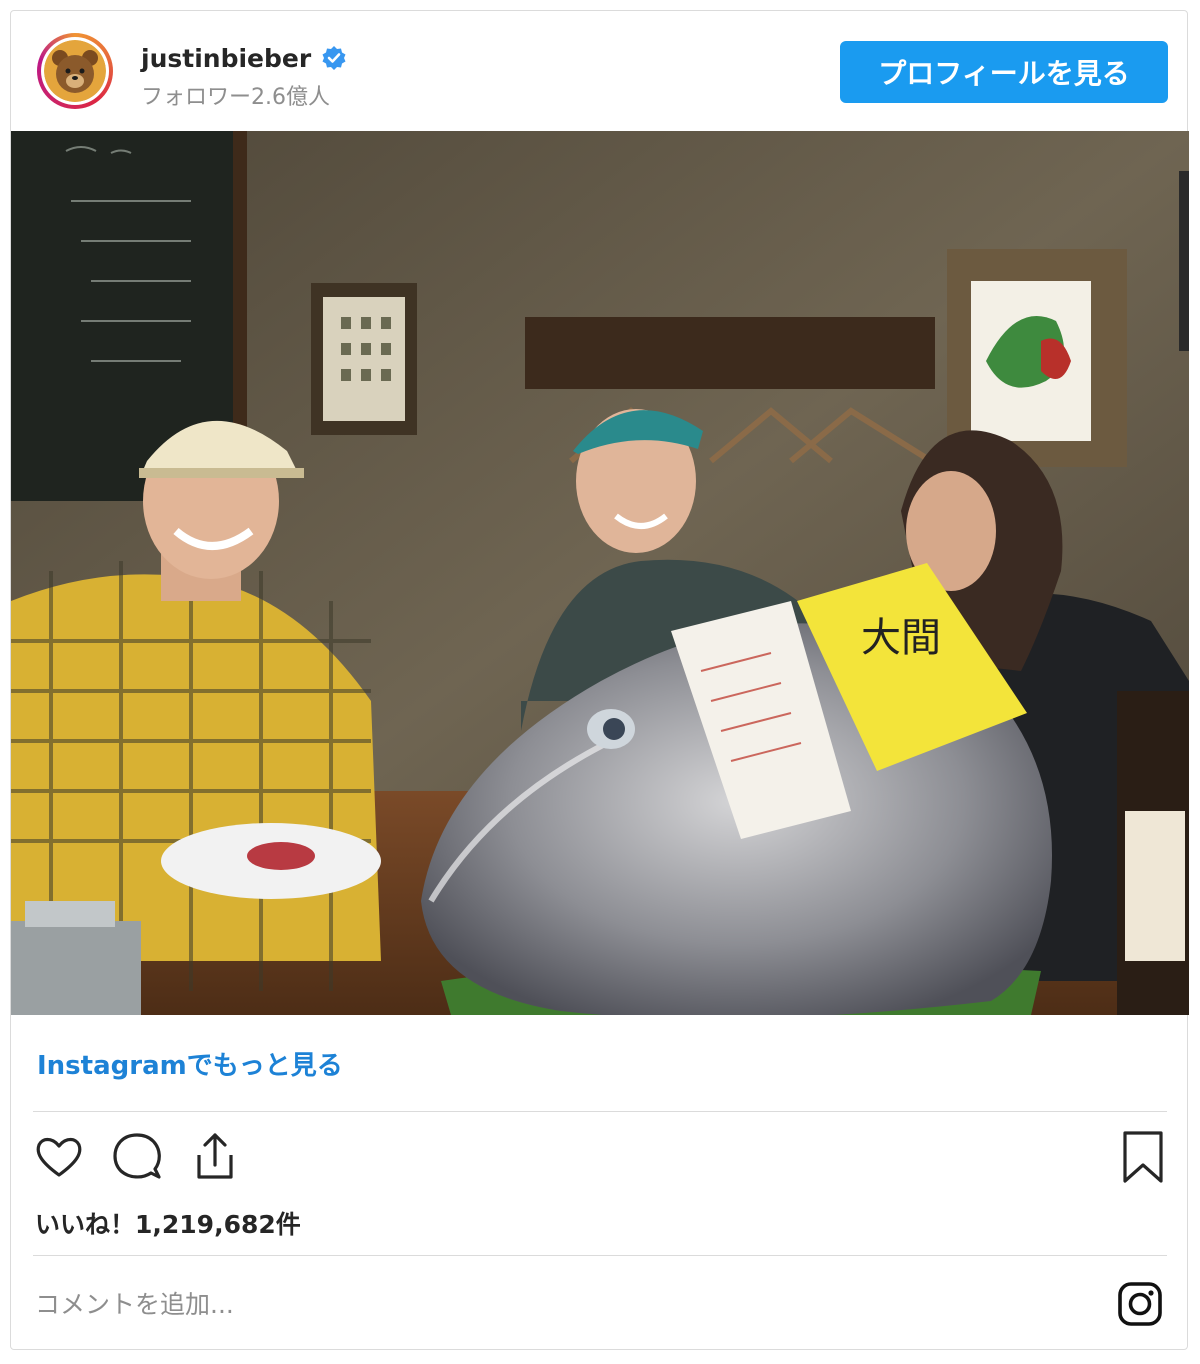 The image size is (1200, 1364). Describe the element at coordinates (1143, 1158) in the screenshot. I see `bookmark-icon` at that location.